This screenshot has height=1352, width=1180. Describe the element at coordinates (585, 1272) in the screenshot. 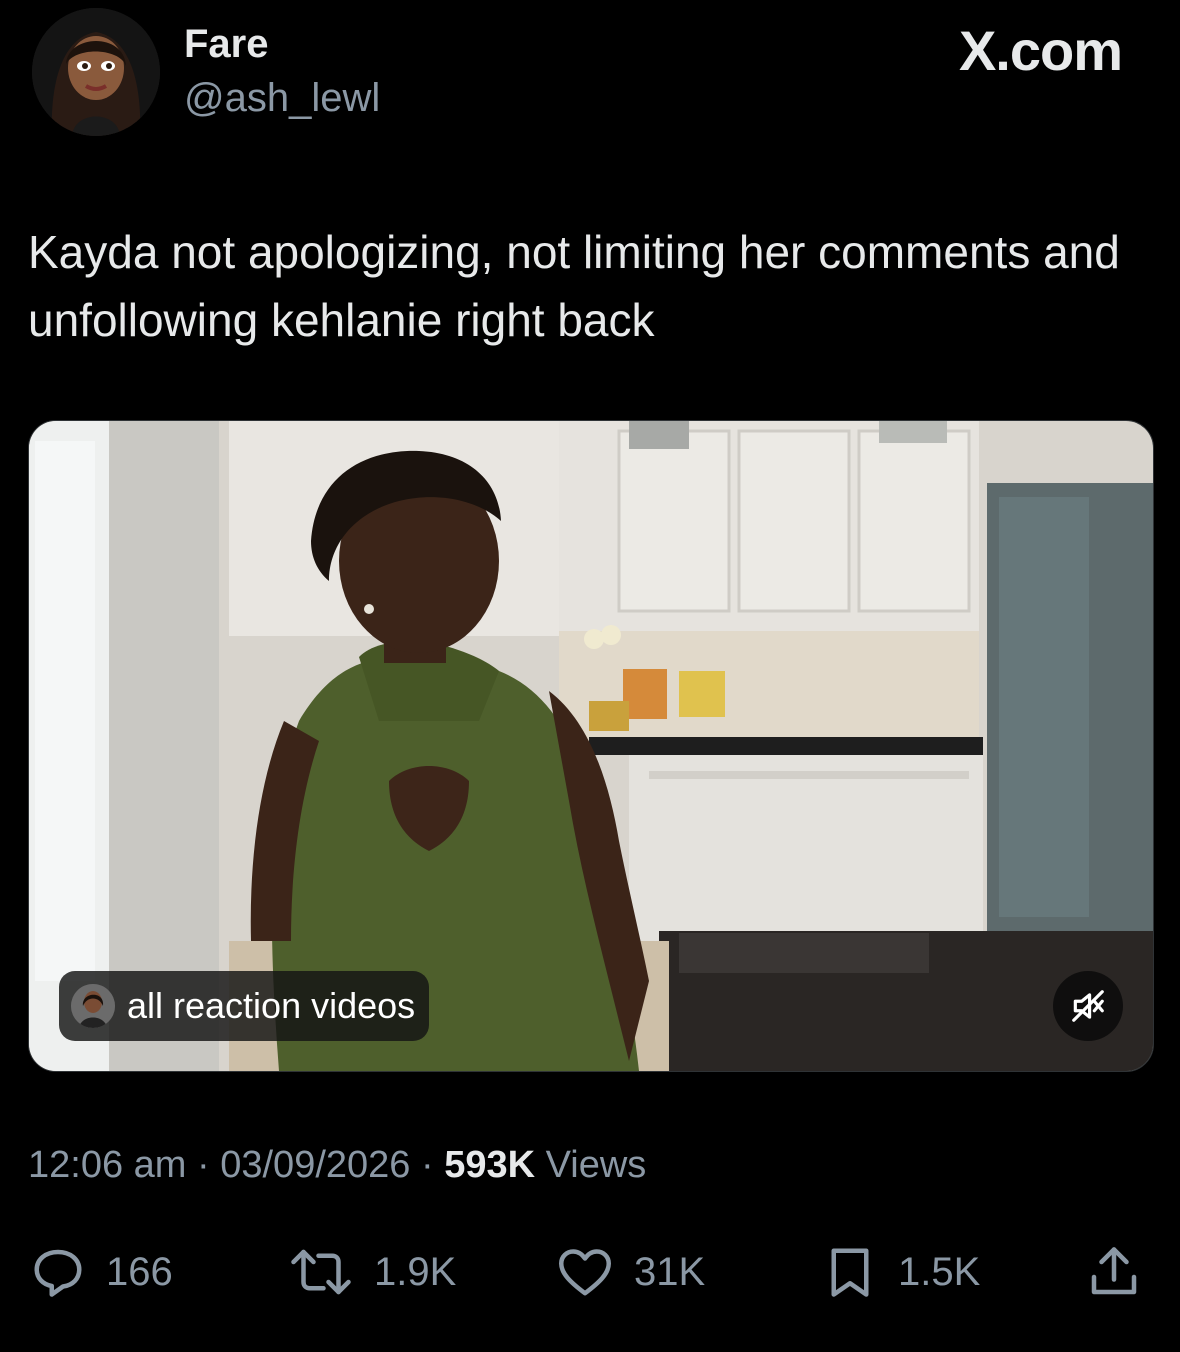

I see `heart-icon` at that location.